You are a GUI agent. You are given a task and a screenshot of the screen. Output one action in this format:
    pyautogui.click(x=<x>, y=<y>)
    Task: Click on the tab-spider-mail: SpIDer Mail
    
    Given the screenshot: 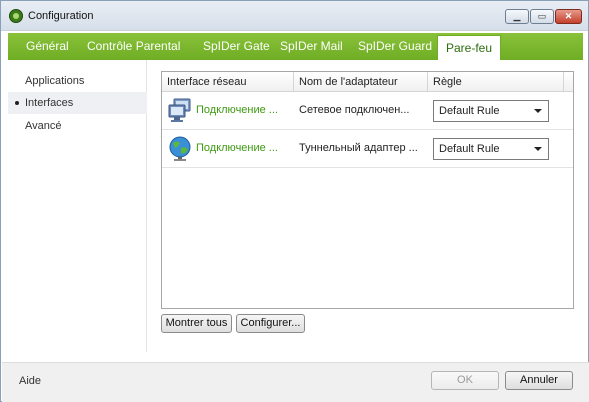 What is the action you would take?
    pyautogui.click(x=311, y=46)
    